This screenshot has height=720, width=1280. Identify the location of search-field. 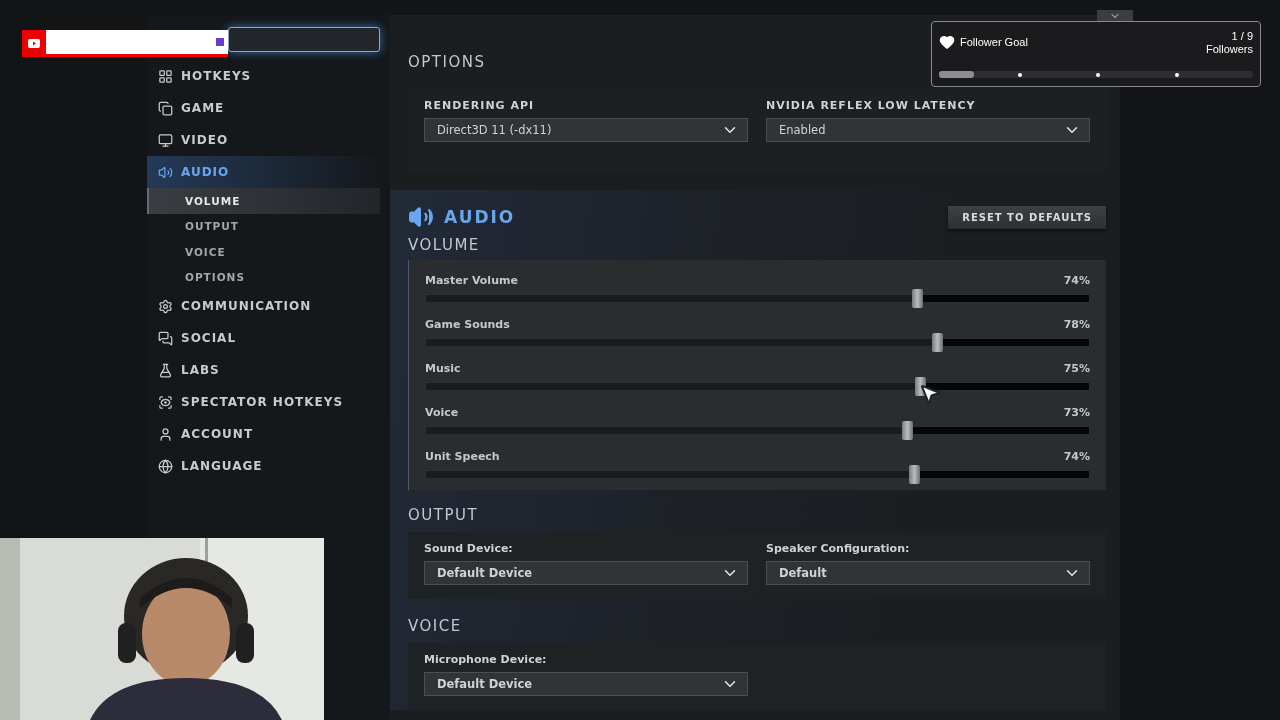
(304, 39).